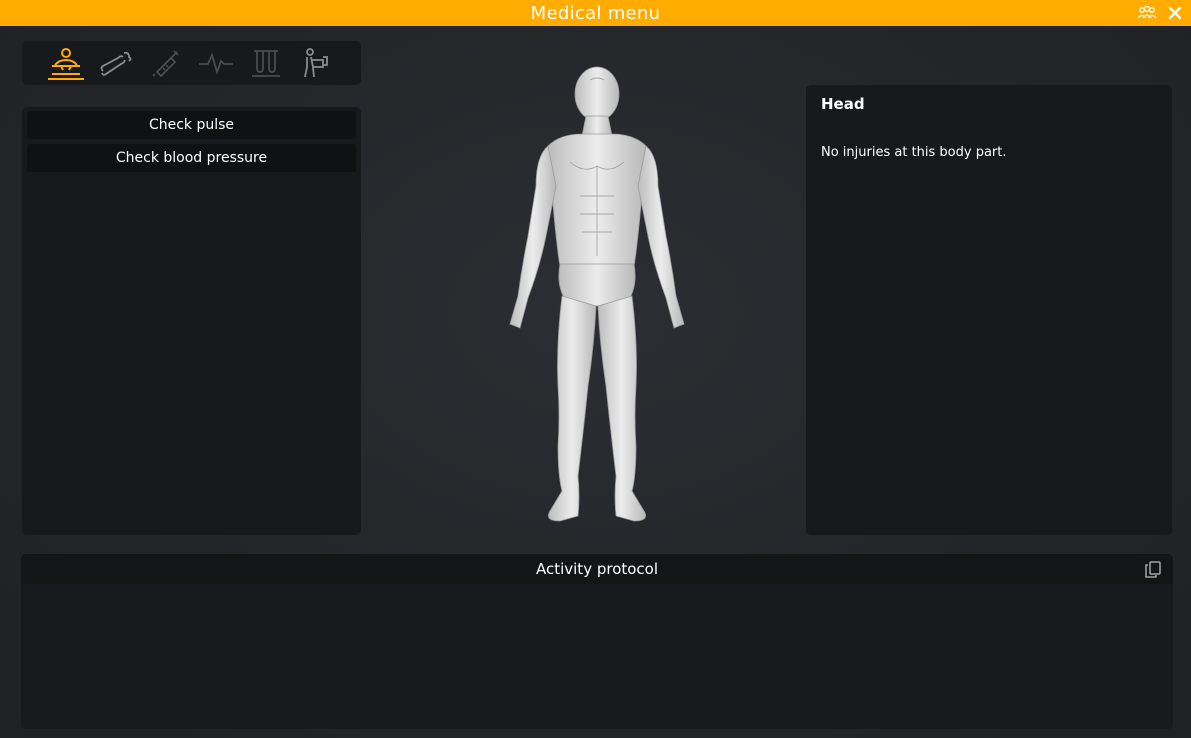 Image resolution: width=1191 pixels, height=738 pixels. I want to click on test-tubes-icon, so click(266, 63).